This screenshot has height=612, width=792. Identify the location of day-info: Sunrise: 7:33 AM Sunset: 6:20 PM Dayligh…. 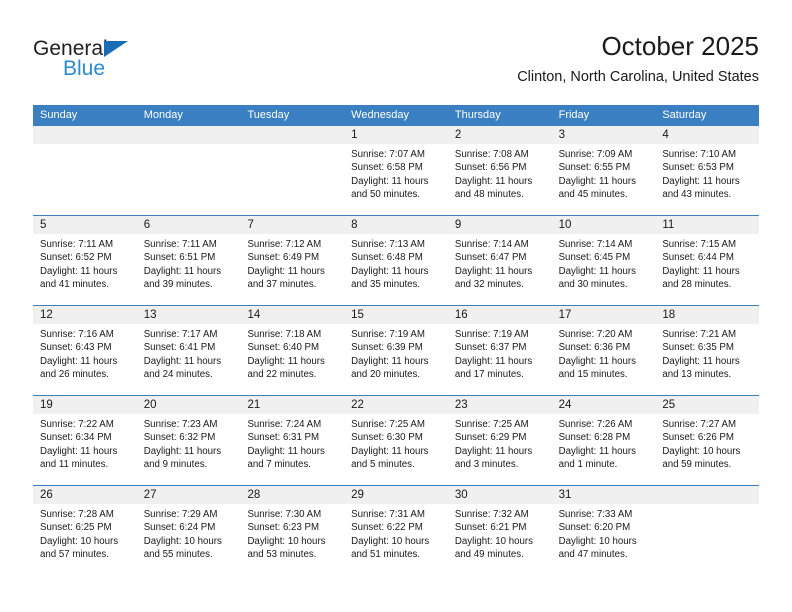
(604, 532).